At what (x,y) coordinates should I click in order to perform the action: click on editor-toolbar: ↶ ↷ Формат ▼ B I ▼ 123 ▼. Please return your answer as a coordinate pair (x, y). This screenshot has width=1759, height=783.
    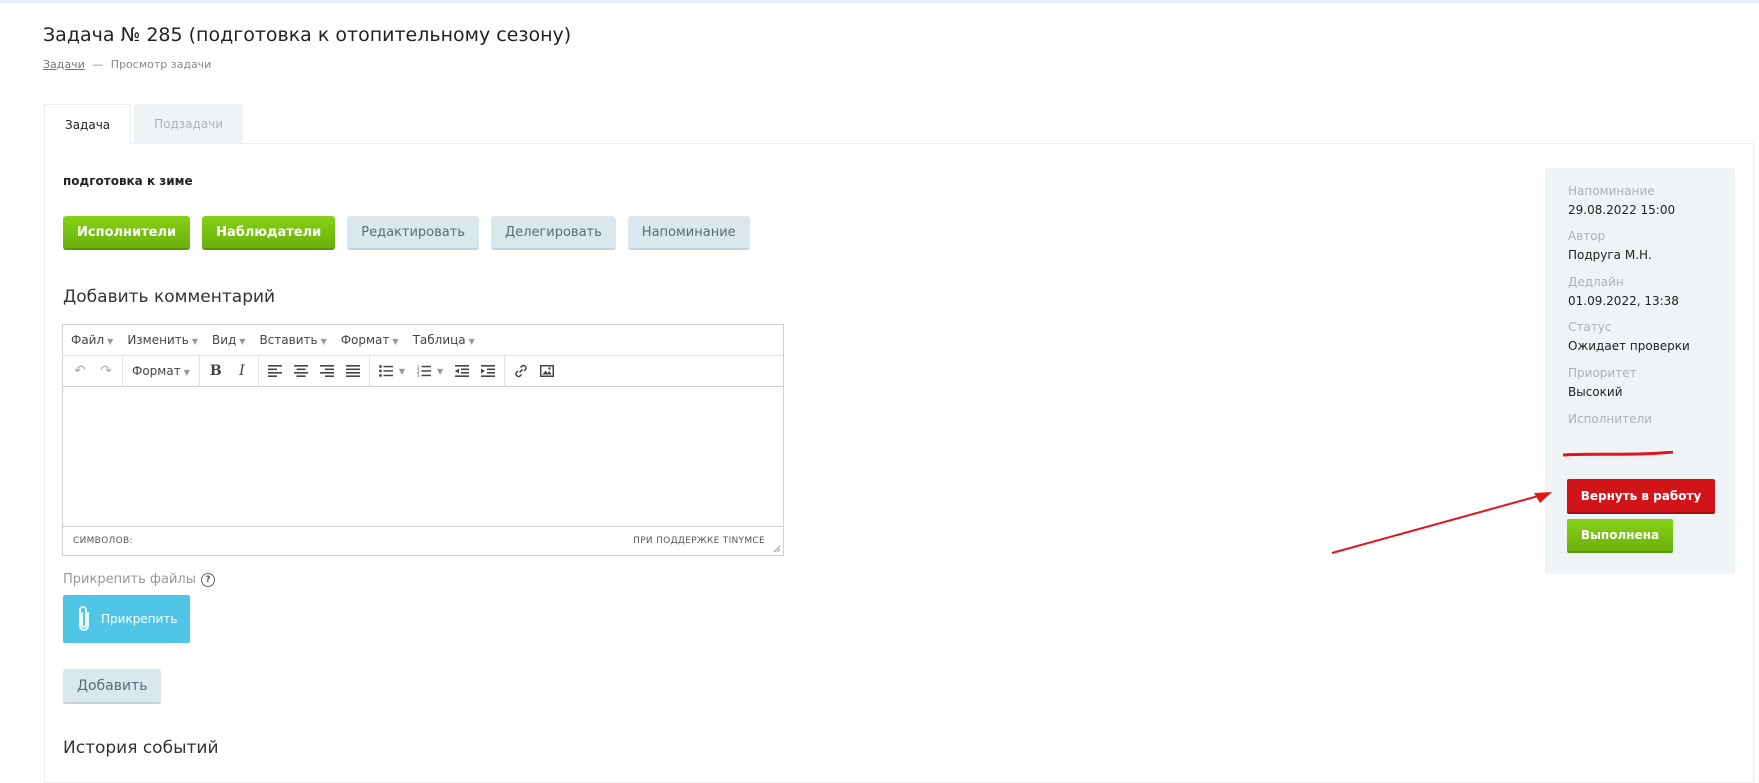
    Looking at the image, I should click on (423, 371).